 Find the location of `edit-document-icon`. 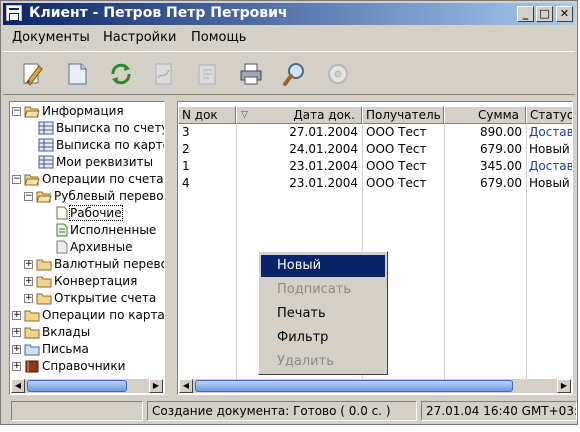

edit-document-icon is located at coordinates (33, 74).